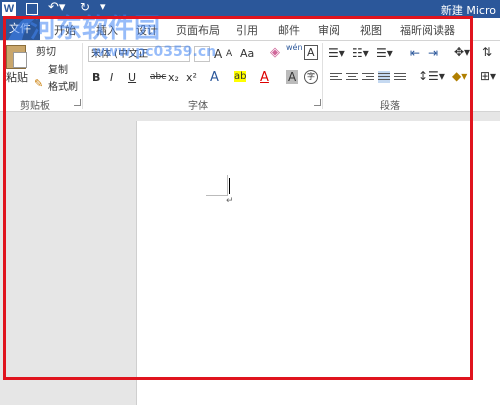  I want to click on sort-icon: ⇅, so click(487, 52).